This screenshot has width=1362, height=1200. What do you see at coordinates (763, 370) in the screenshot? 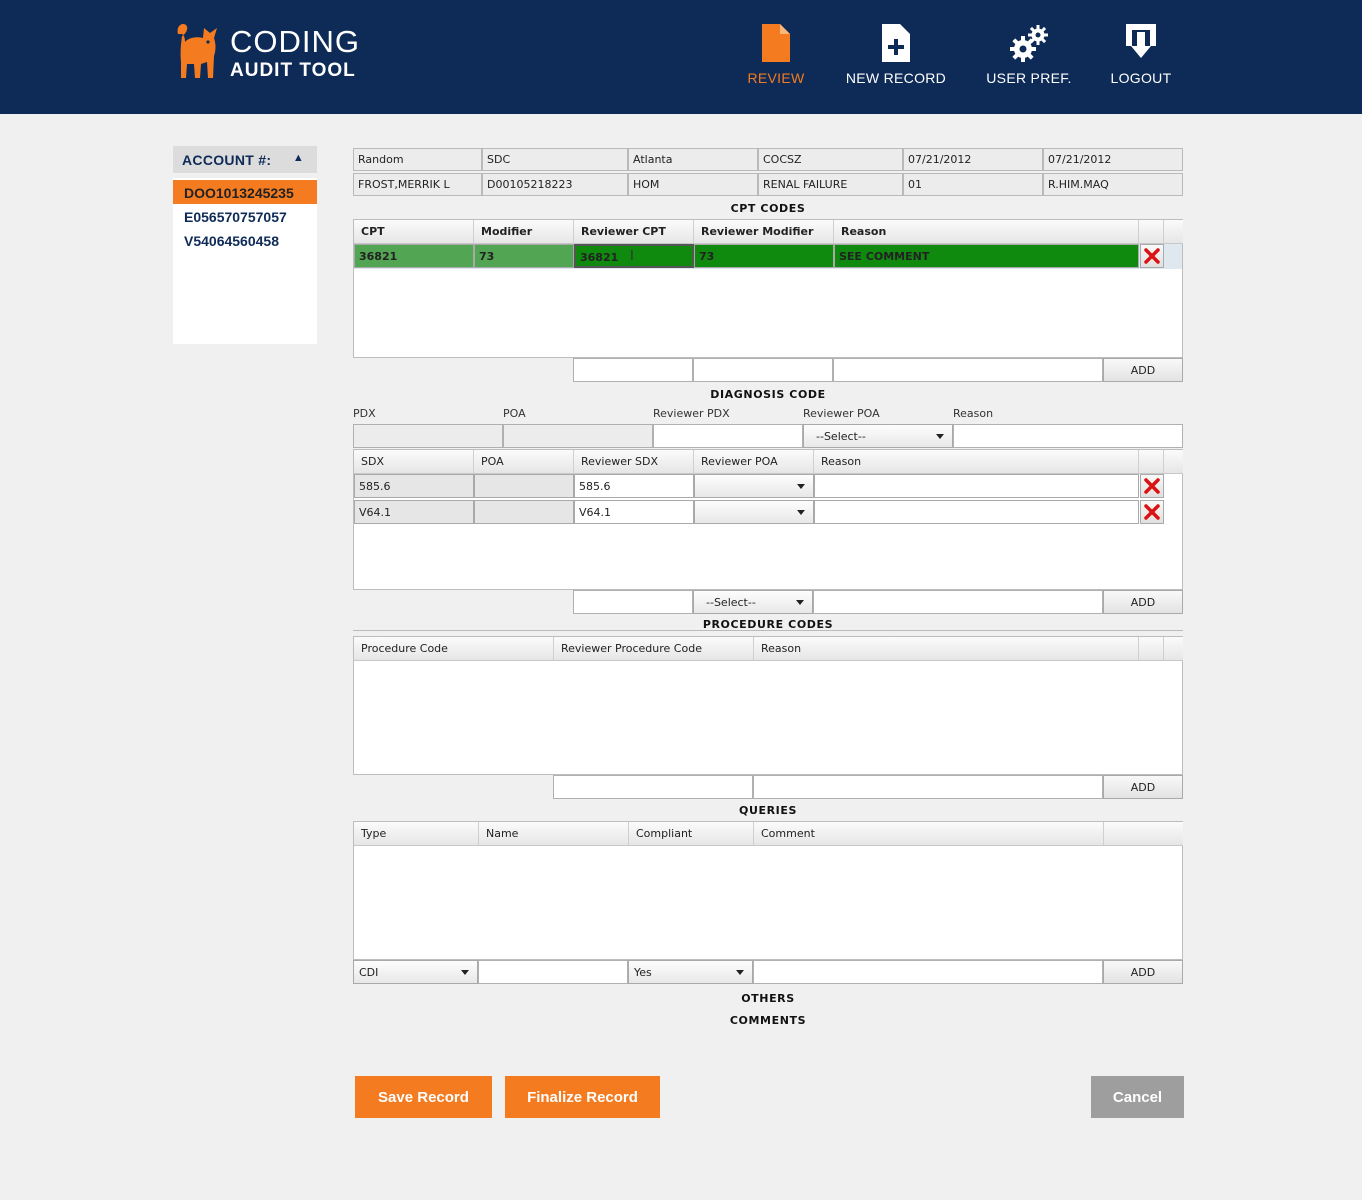
I see `new-reviewer-modifier-input` at bounding box center [763, 370].